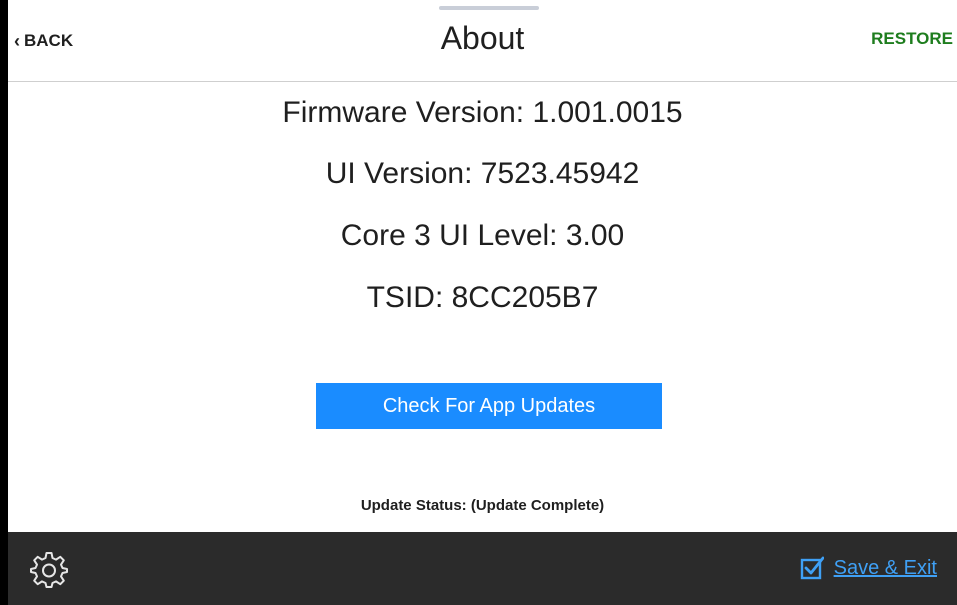 The width and height of the screenshot is (957, 605). Describe the element at coordinates (482, 505) in the screenshot. I see `update-status: Update Status: (Update Complete)` at that location.